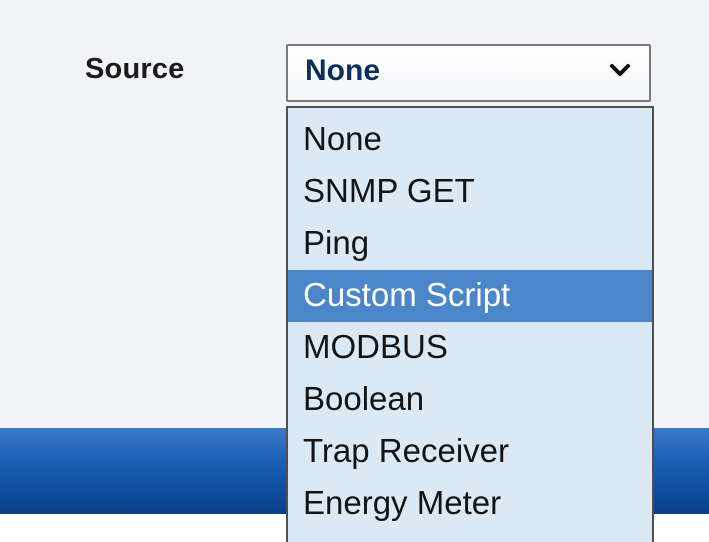 Image resolution: width=709 pixels, height=542 pixels. Describe the element at coordinates (470, 244) in the screenshot. I see `option-ping: Ping` at that location.